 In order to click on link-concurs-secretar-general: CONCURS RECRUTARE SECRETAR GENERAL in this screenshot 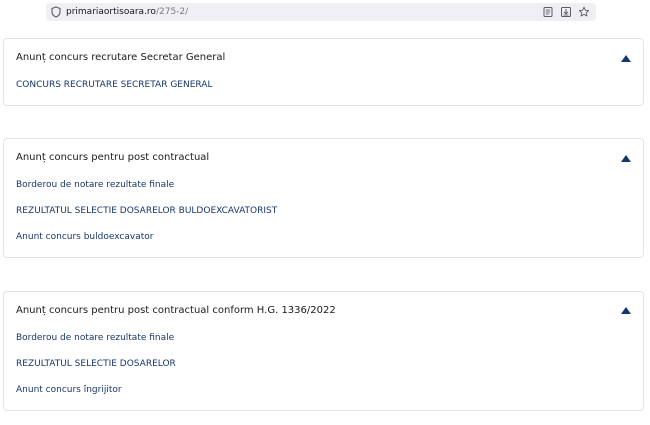, I will do `click(114, 85)`.